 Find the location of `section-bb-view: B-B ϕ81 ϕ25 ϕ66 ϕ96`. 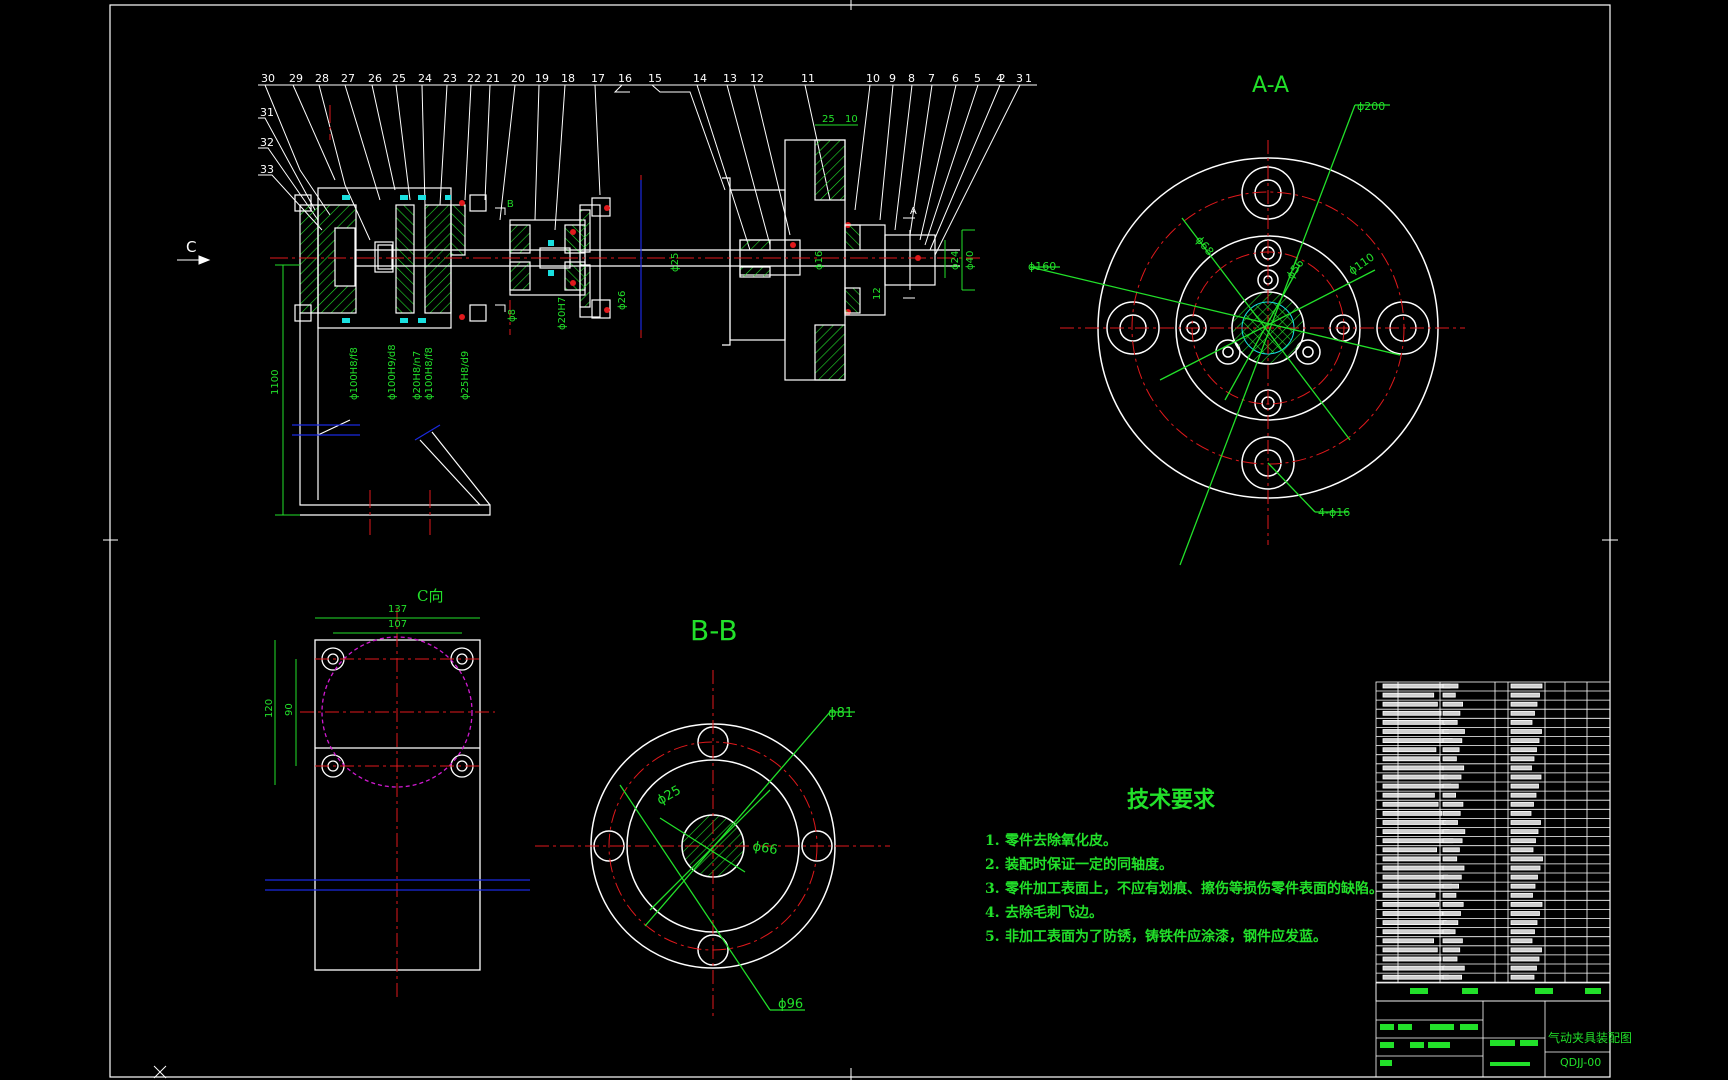

section-bb-view: B-B ϕ81 ϕ25 ϕ66 ϕ96 is located at coordinates (712, 817).